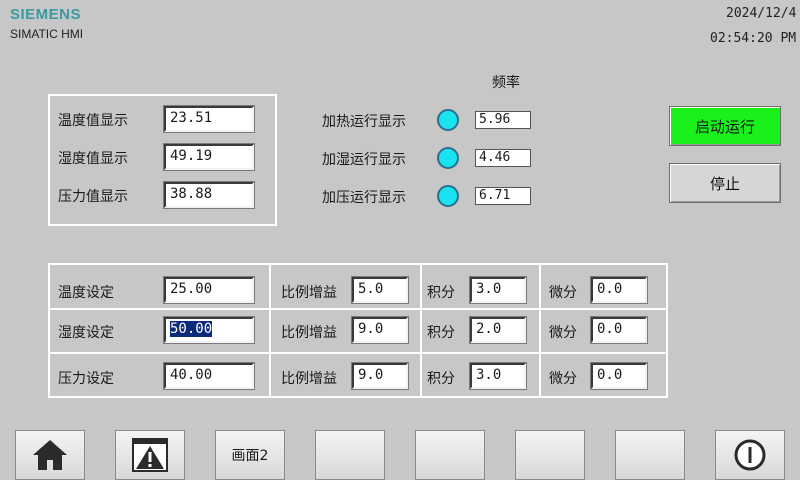  Describe the element at coordinates (448, 158) in the screenshot. I see `humidifying-run-lamp` at that location.